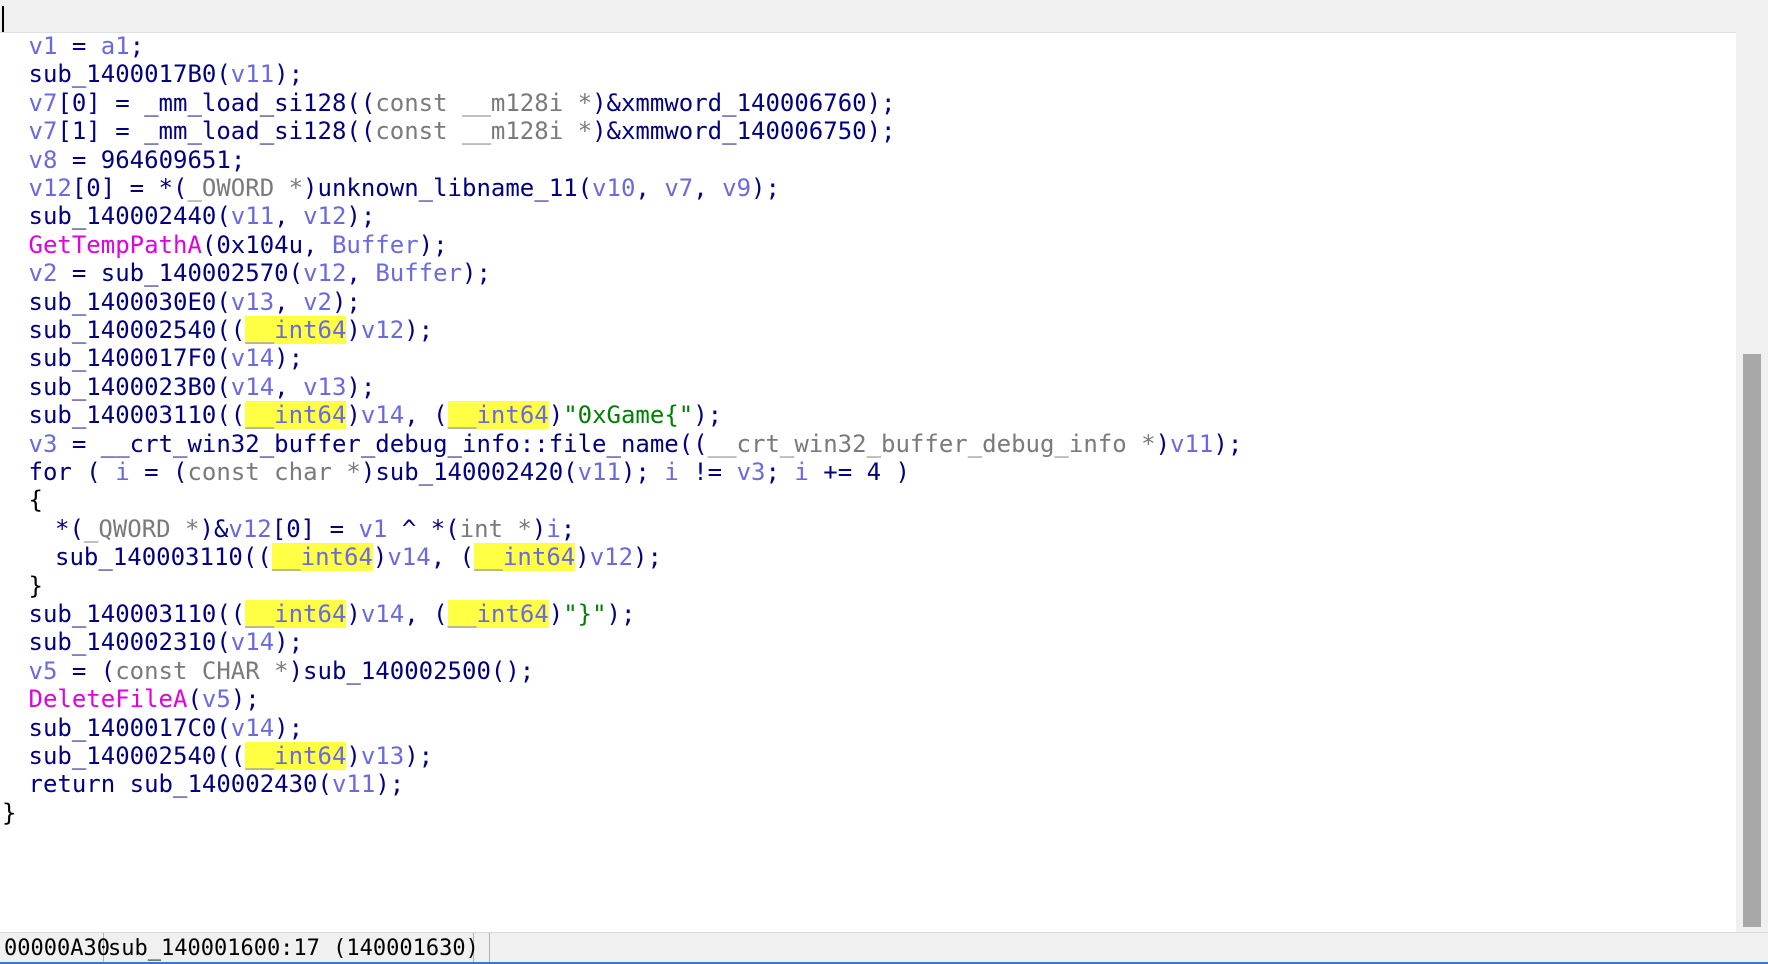 The image size is (1768, 964). I want to click on code-token-func: sub_1400017C0, so click(123, 728).